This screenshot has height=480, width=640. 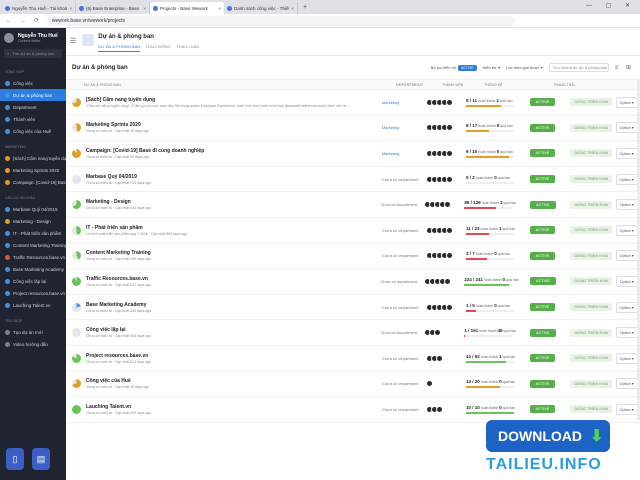 What do you see at coordinates (33, 119) in the screenshot?
I see `sidebar-item: Thành viên` at bounding box center [33, 119].